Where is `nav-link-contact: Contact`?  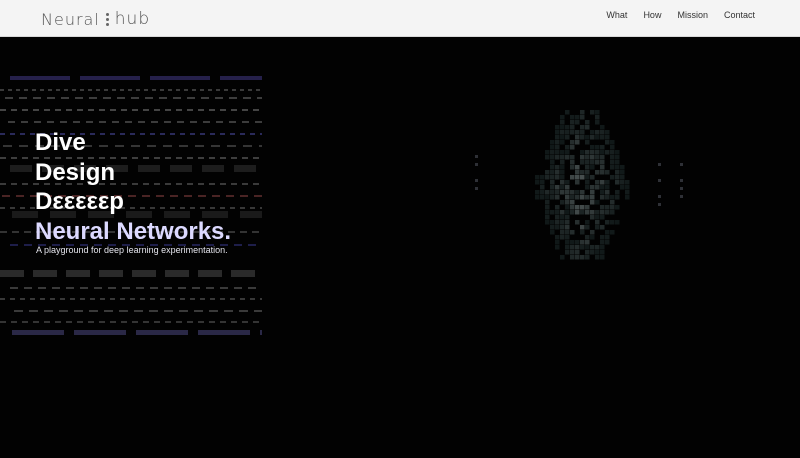 nav-link-contact: Contact is located at coordinates (739, 15).